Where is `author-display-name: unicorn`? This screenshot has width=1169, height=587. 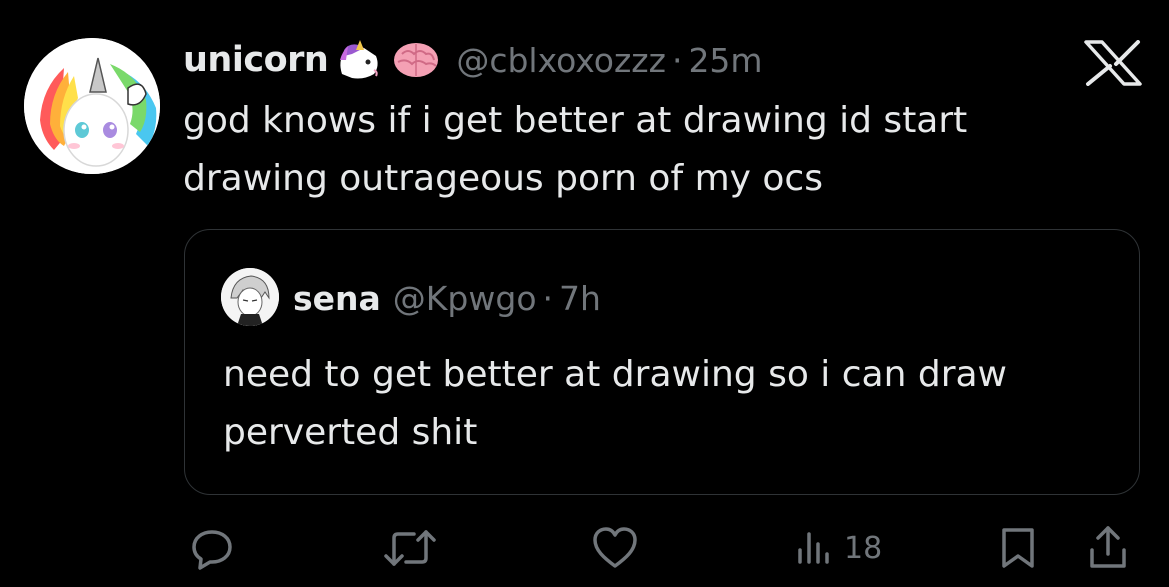
author-display-name: unicorn is located at coordinates (256, 60).